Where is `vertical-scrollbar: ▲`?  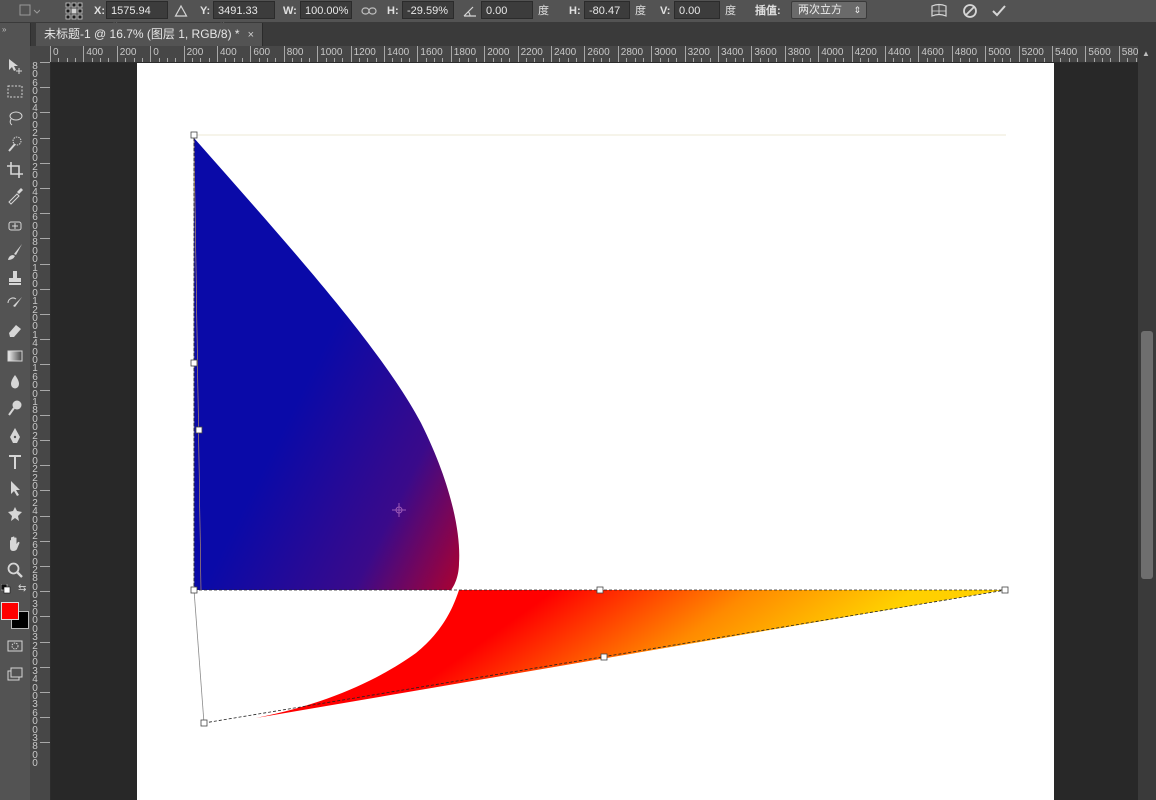 vertical-scrollbar: ▲ is located at coordinates (1147, 423).